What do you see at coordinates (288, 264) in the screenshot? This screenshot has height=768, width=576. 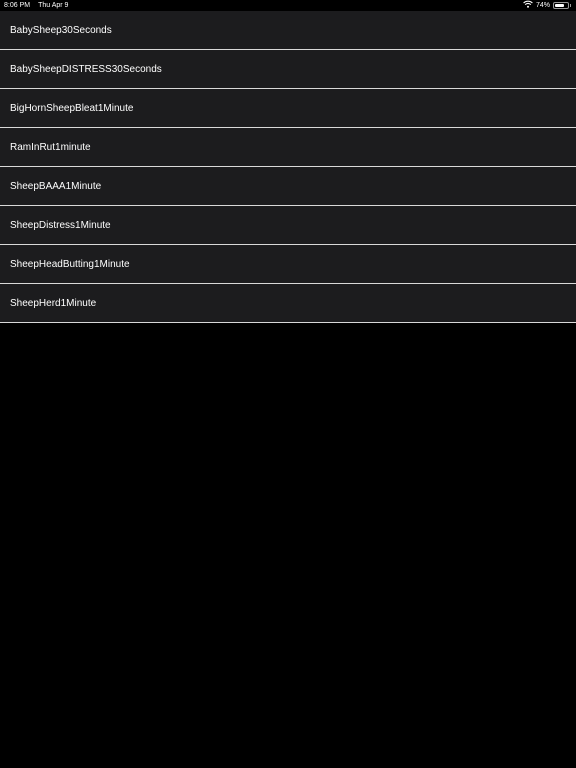 I see `sound-row: SheepHeadButting1Minute` at bounding box center [288, 264].